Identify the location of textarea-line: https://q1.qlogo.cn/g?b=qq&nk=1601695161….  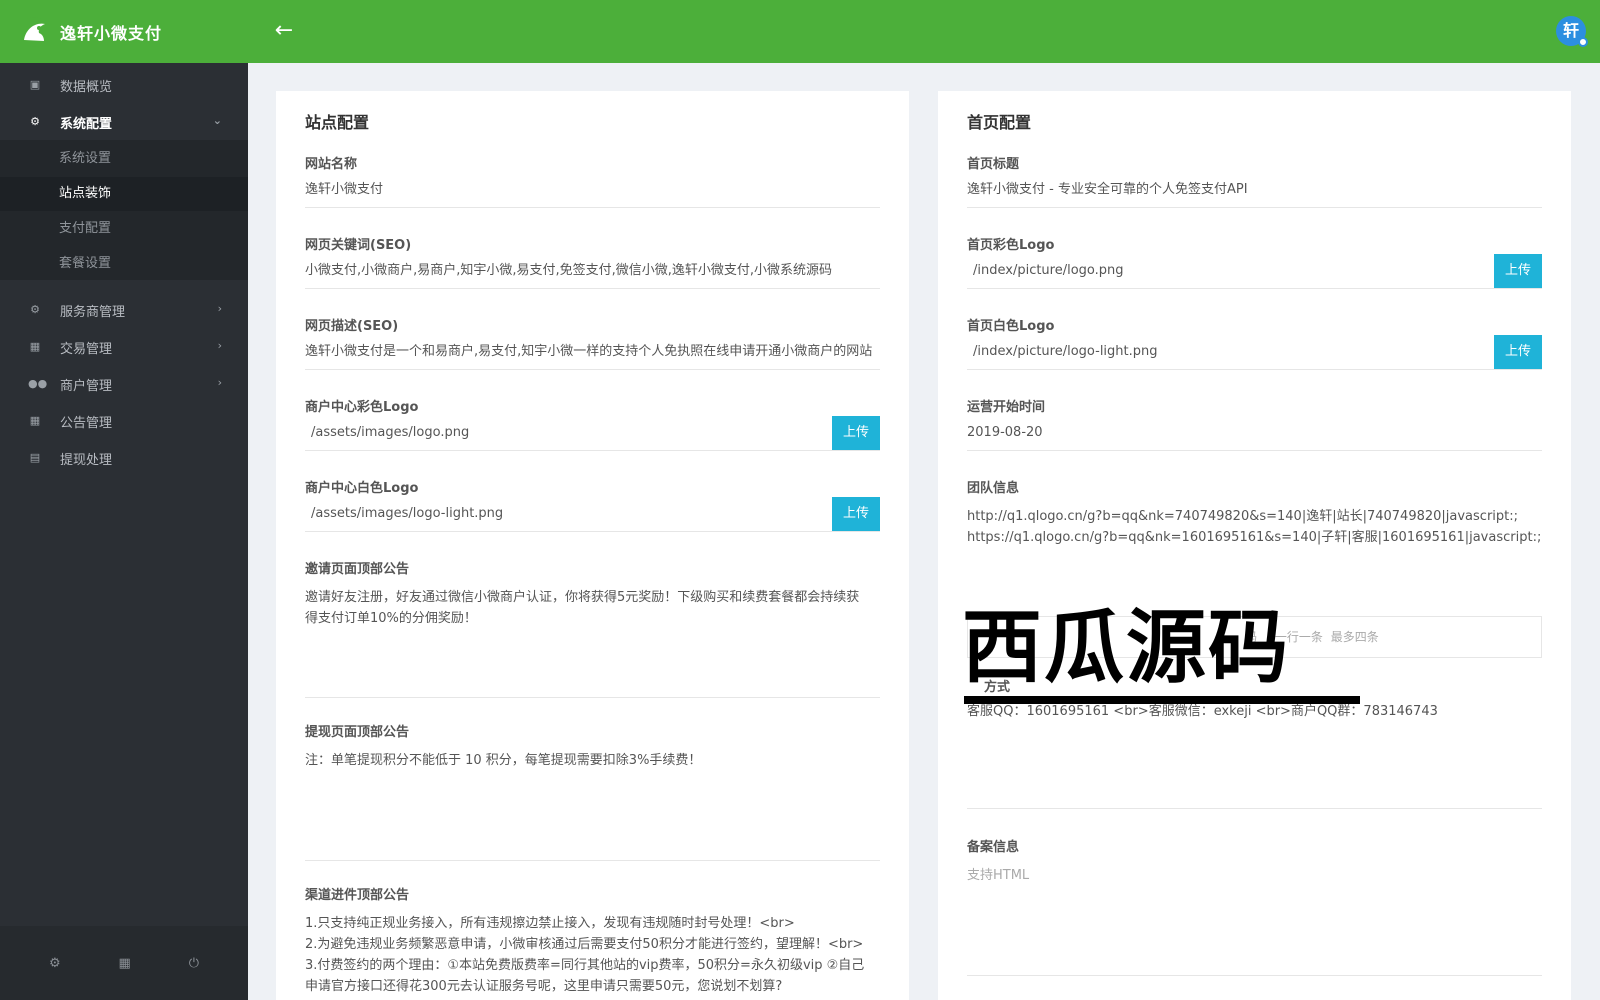
(1254, 537).